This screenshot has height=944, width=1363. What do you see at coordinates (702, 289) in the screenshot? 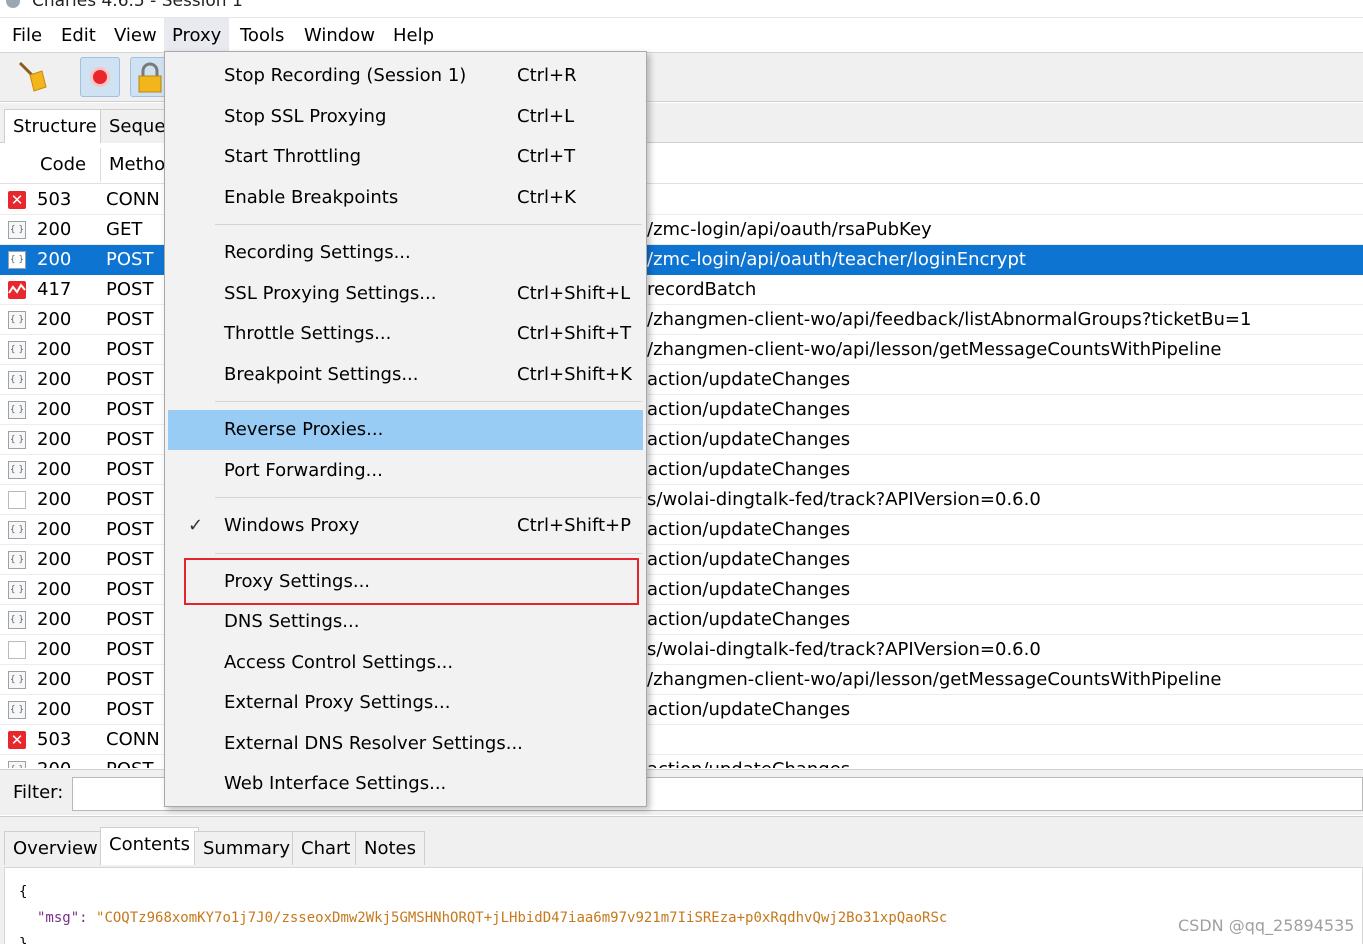
I see `row-path: recordBatch` at bounding box center [702, 289].